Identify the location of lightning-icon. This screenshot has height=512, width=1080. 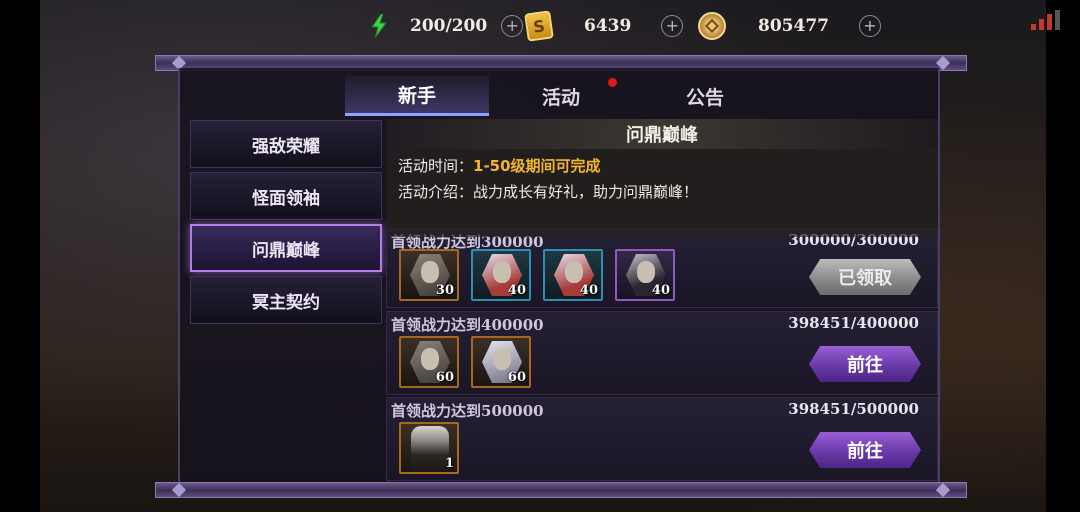
(379, 26).